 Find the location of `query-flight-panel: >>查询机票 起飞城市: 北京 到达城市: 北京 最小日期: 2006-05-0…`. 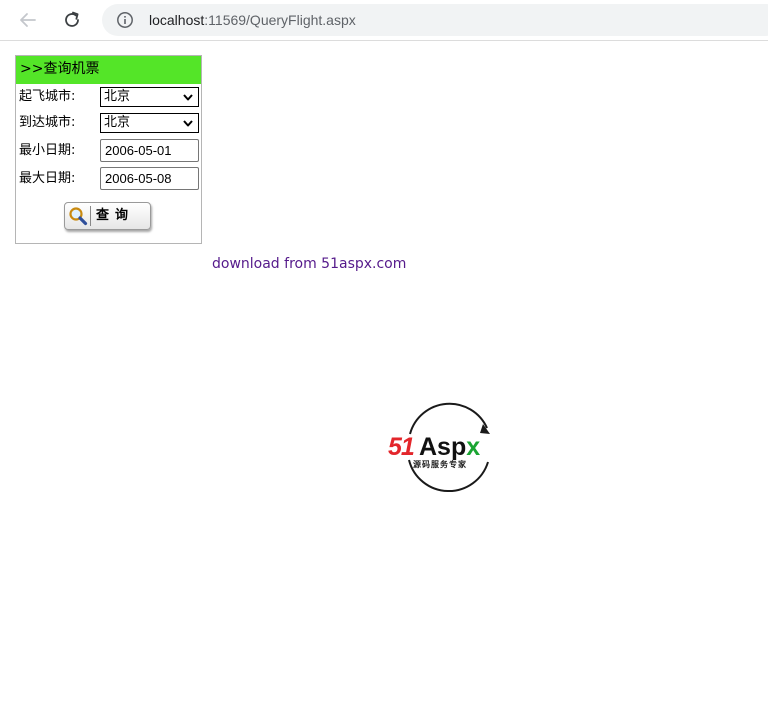

query-flight-panel: >>查询机票 起飞城市: 北京 到达城市: 北京 最小日期: 2006-05-0… is located at coordinates (108, 149).